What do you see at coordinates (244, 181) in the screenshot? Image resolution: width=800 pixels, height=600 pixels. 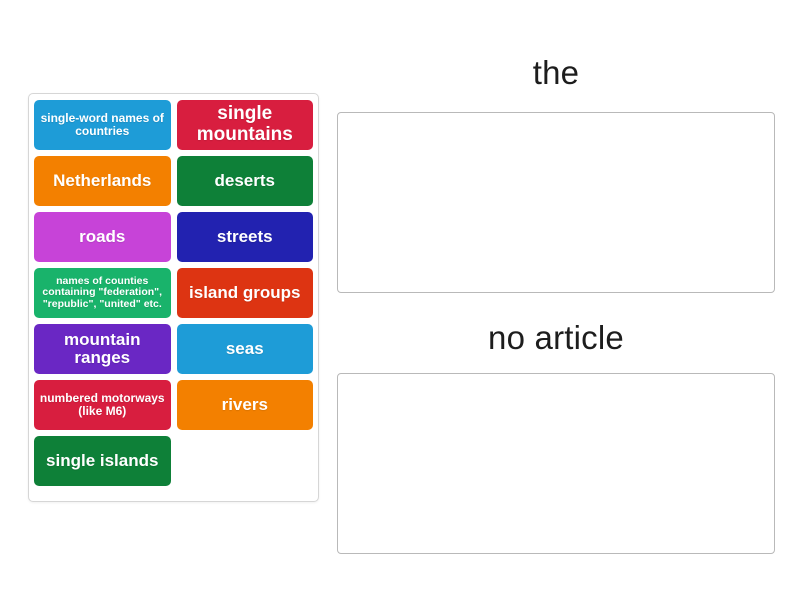 I see `sortable-tile: deserts` at bounding box center [244, 181].